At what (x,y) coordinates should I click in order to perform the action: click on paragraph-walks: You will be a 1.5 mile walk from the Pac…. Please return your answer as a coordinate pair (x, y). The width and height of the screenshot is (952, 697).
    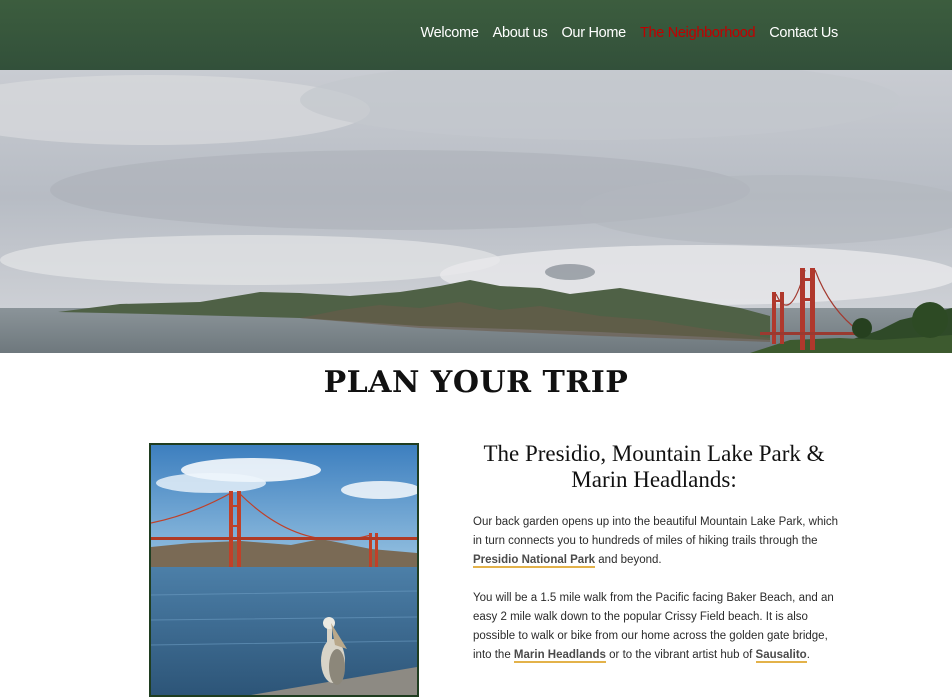
    Looking at the image, I should click on (658, 627).